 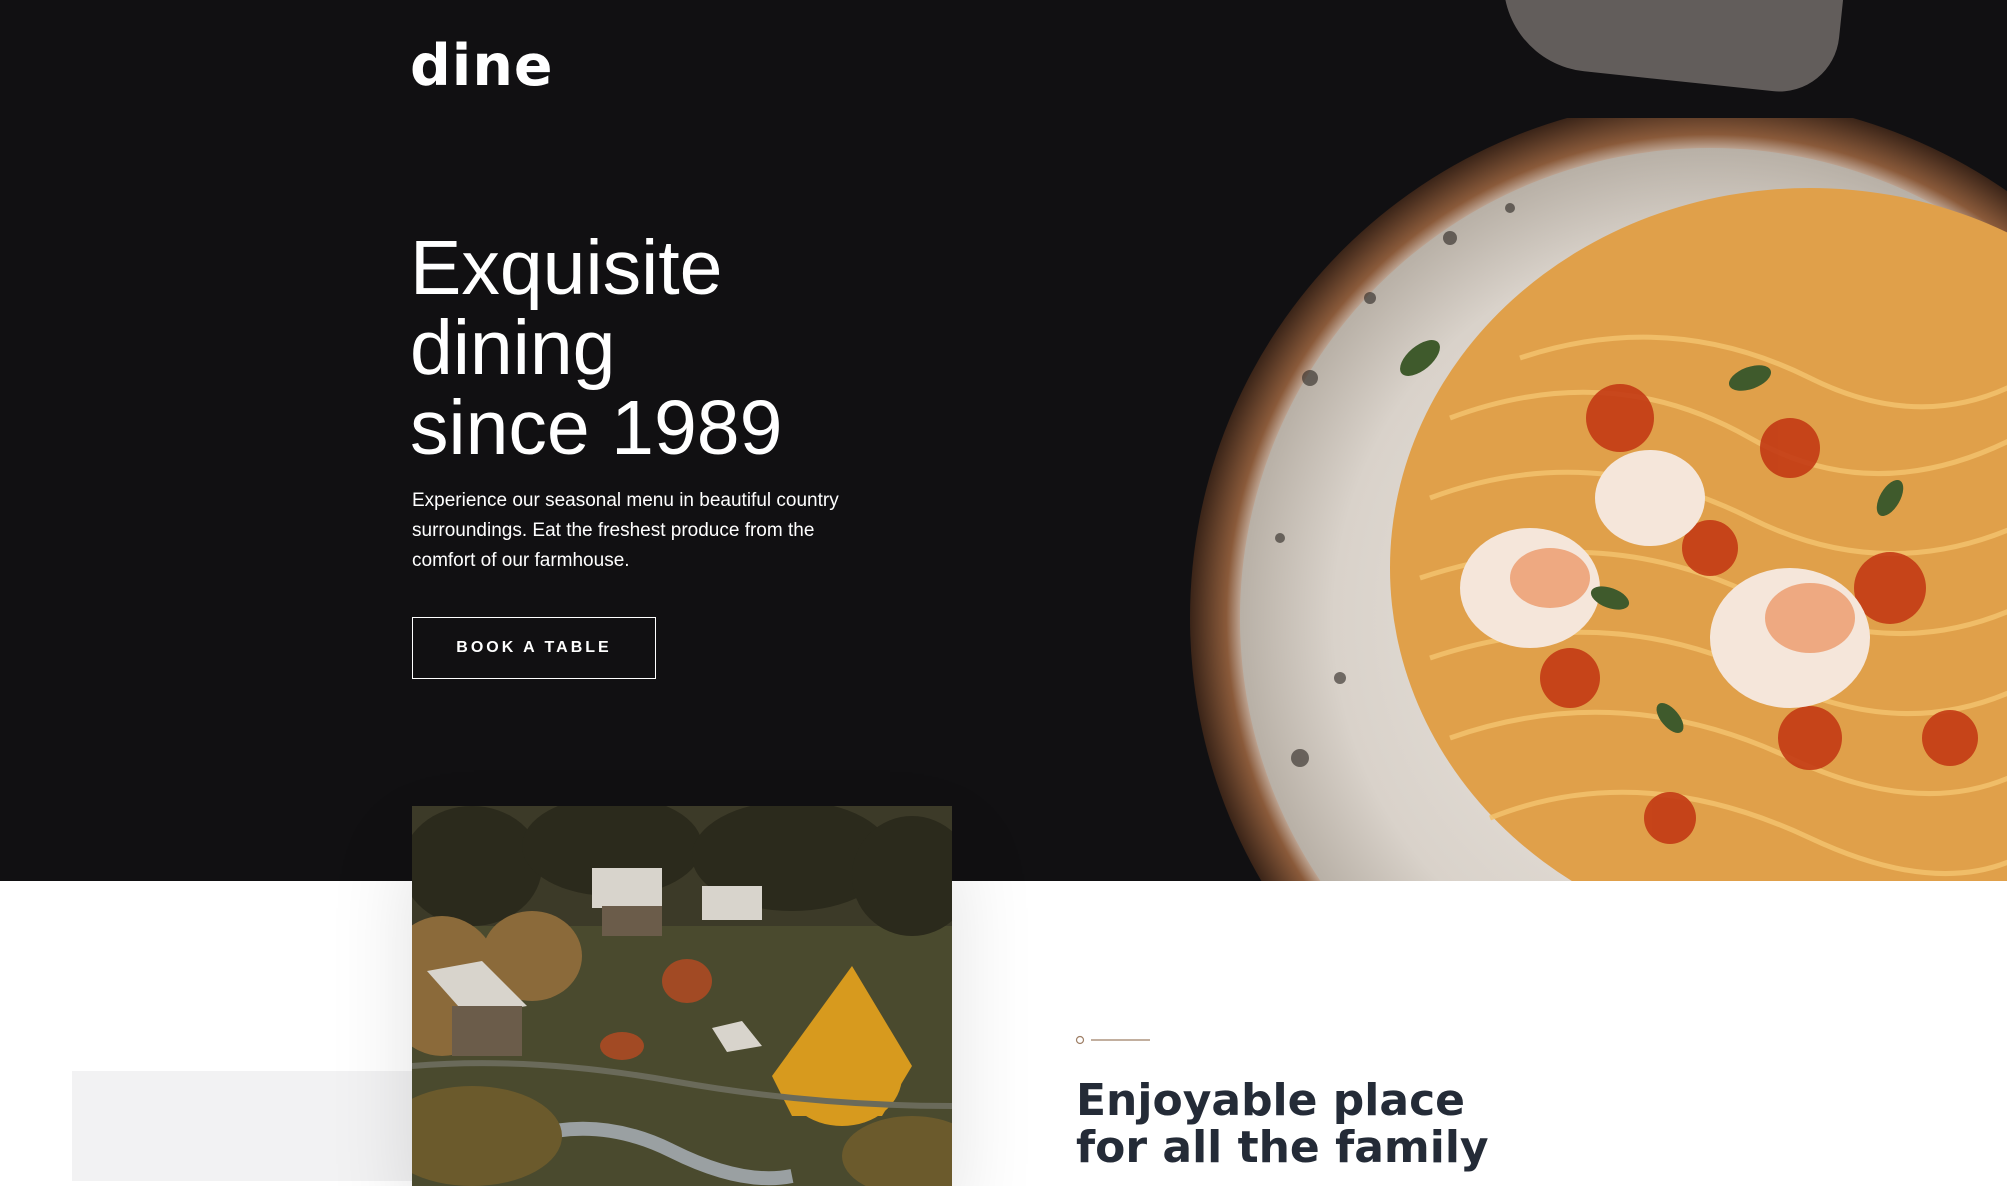 I want to click on book-a-table-button: BOOK A TABLE, so click(x=534, y=648).